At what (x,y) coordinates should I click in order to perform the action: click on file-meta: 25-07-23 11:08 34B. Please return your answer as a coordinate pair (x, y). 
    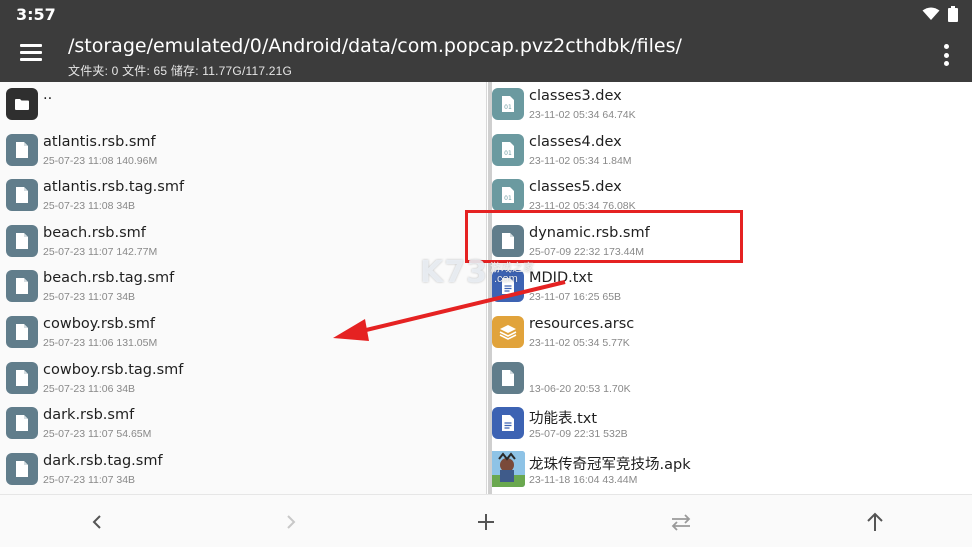
    Looking at the image, I should click on (89, 206).